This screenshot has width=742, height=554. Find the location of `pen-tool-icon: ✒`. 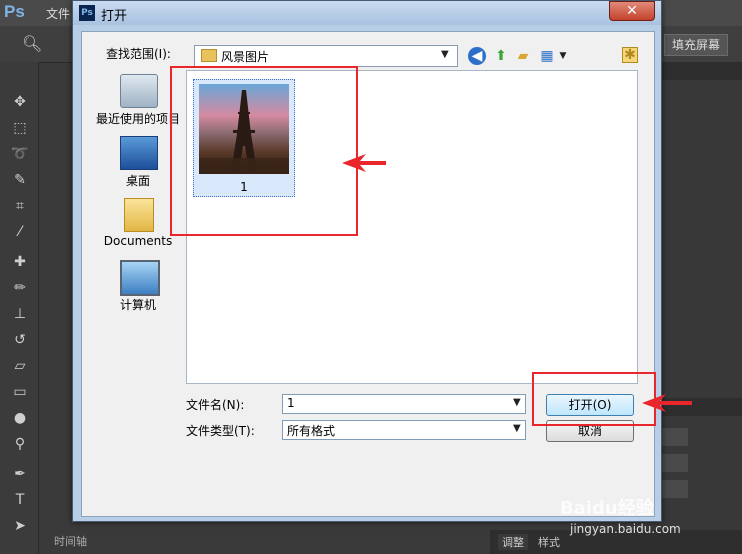

pen-tool-icon: ✒ is located at coordinates (20, 474).